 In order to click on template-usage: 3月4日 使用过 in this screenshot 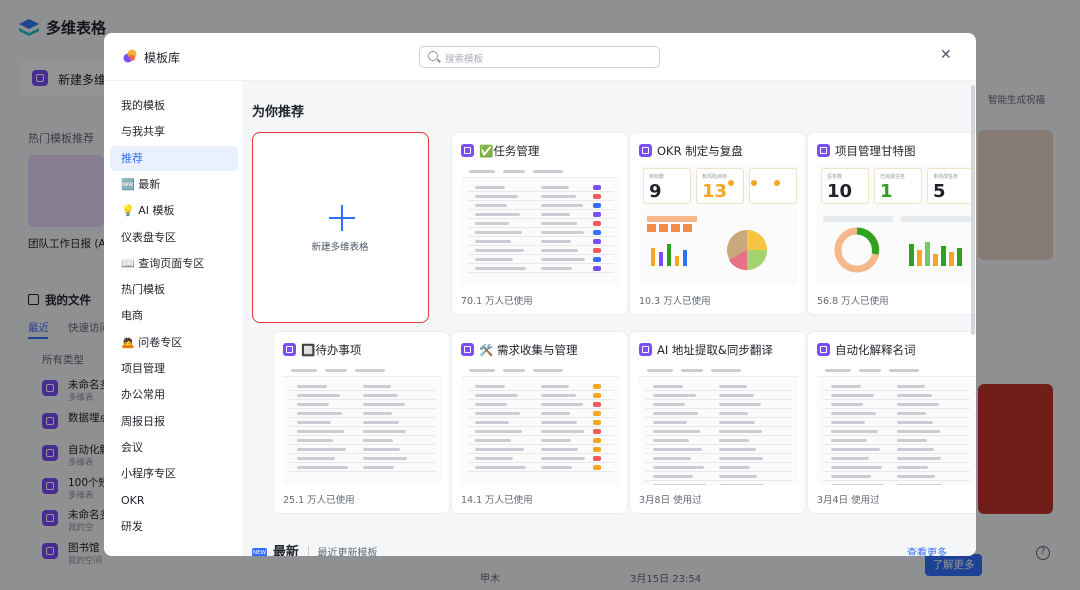, I will do `click(848, 500)`.